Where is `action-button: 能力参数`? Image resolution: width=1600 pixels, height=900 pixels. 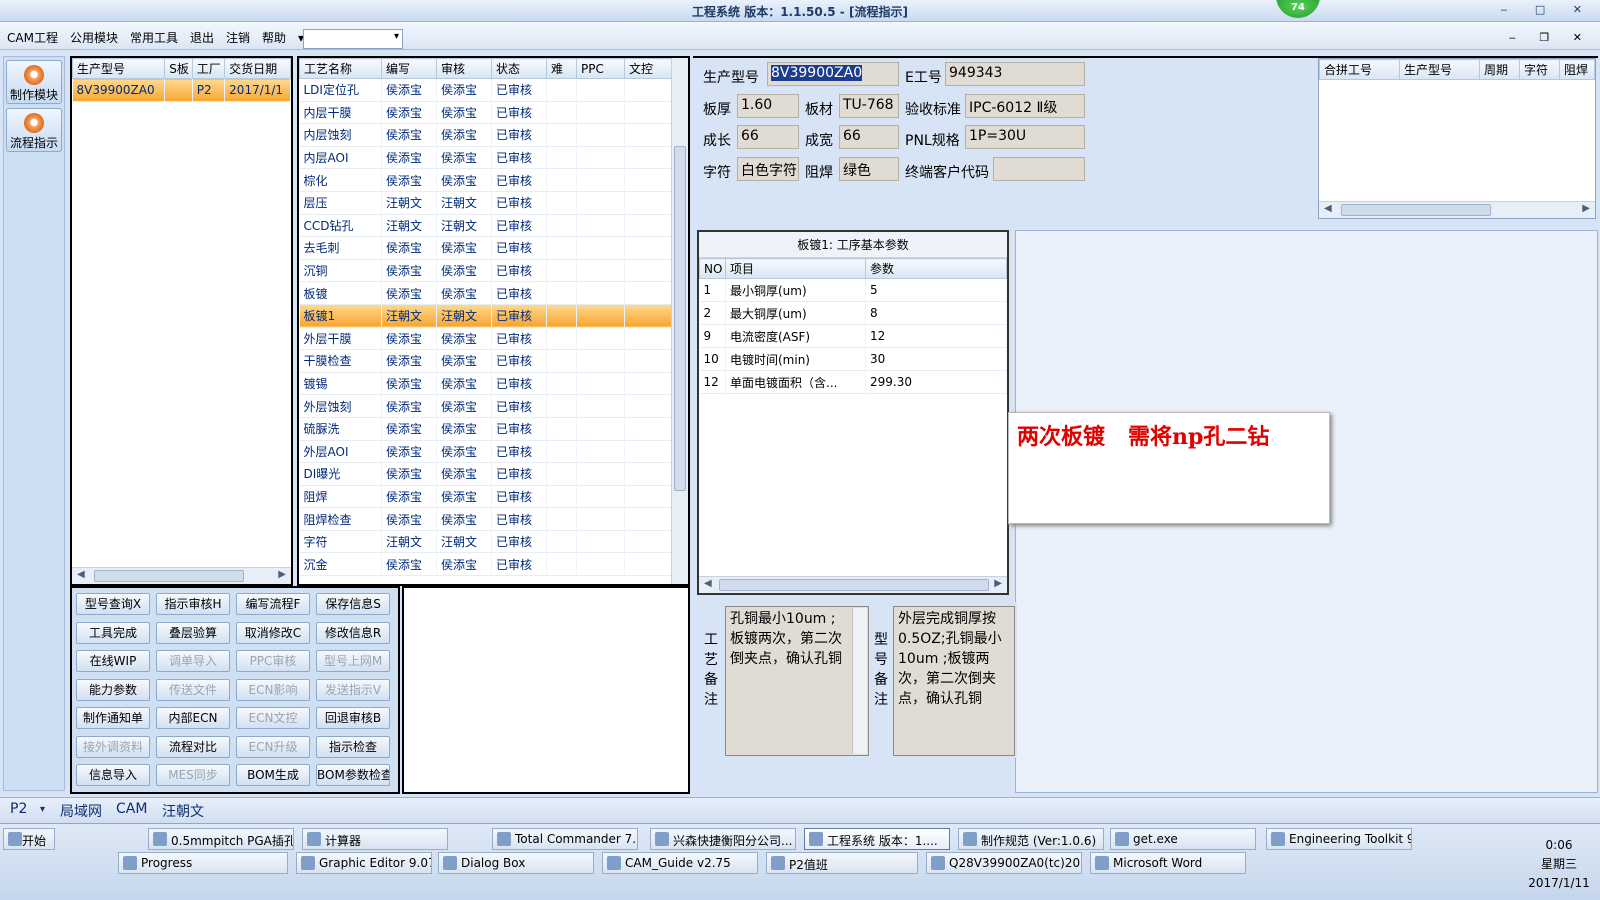 action-button: 能力参数 is located at coordinates (113, 689).